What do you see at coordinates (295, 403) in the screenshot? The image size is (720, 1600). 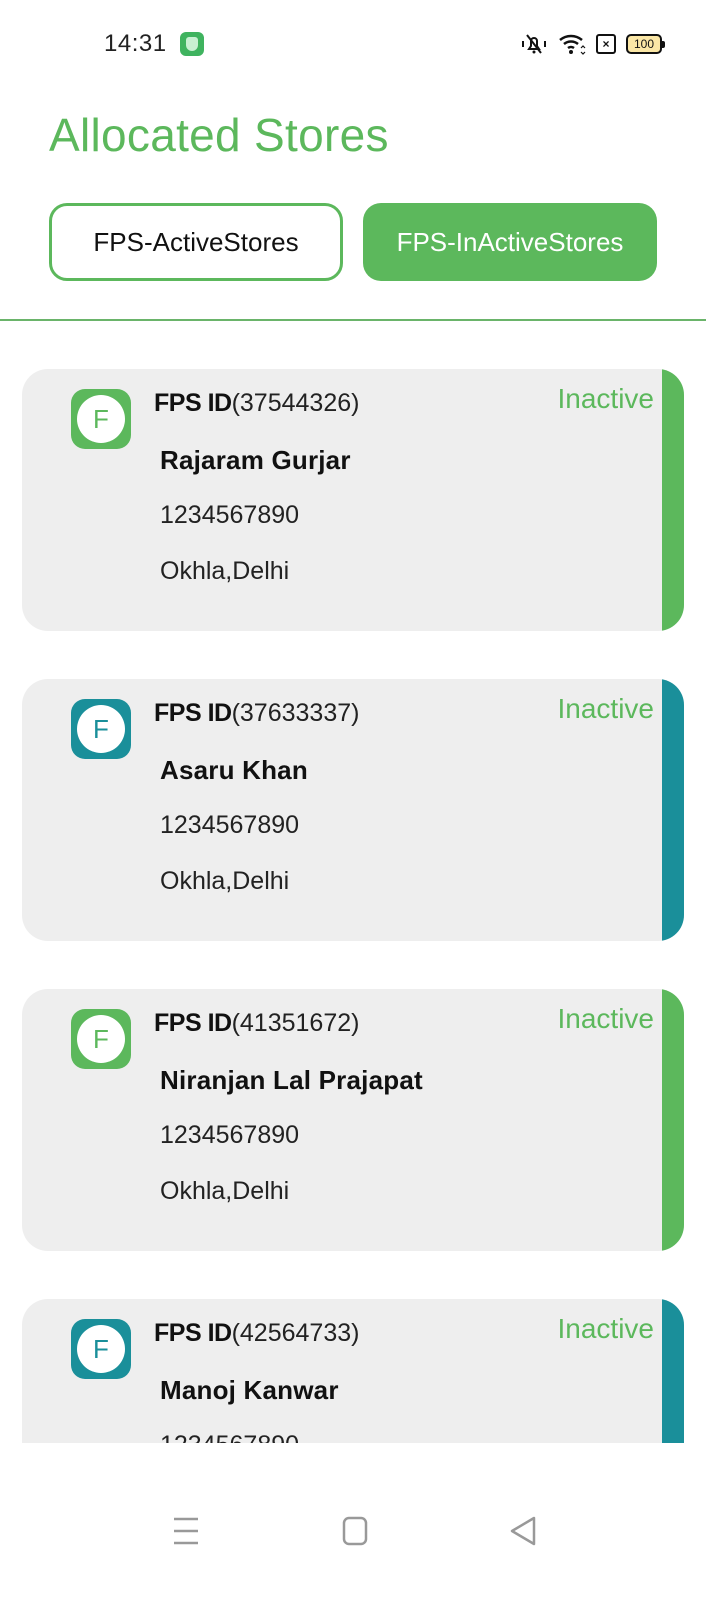 I see `fps-id-value: (37544326)` at bounding box center [295, 403].